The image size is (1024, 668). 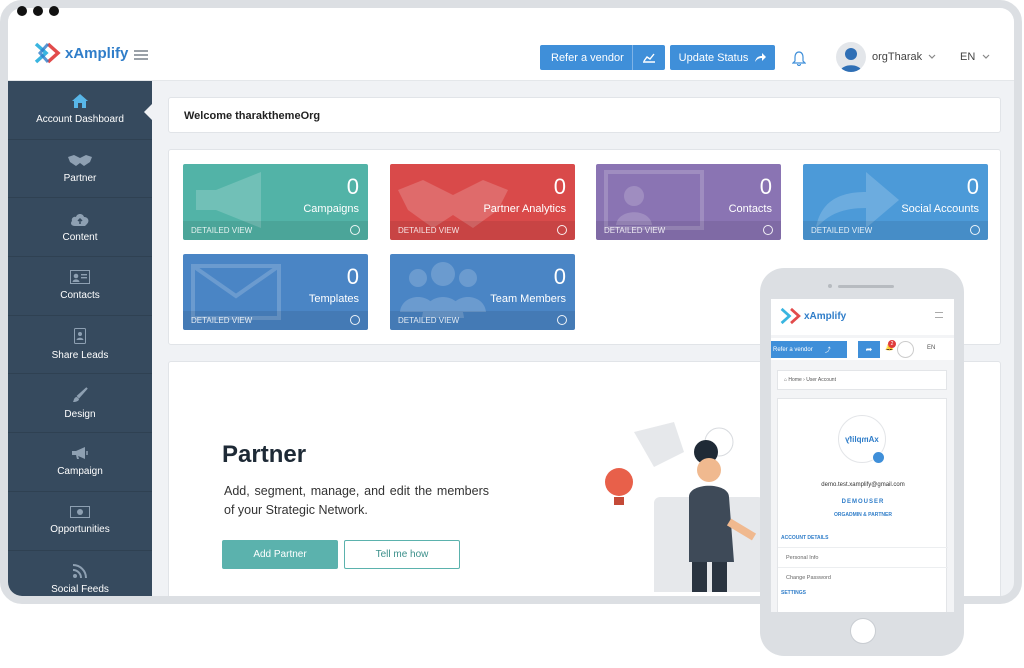 What do you see at coordinates (862, 439) in the screenshot?
I see `profile-logo-text: xAmplify` at bounding box center [862, 439].